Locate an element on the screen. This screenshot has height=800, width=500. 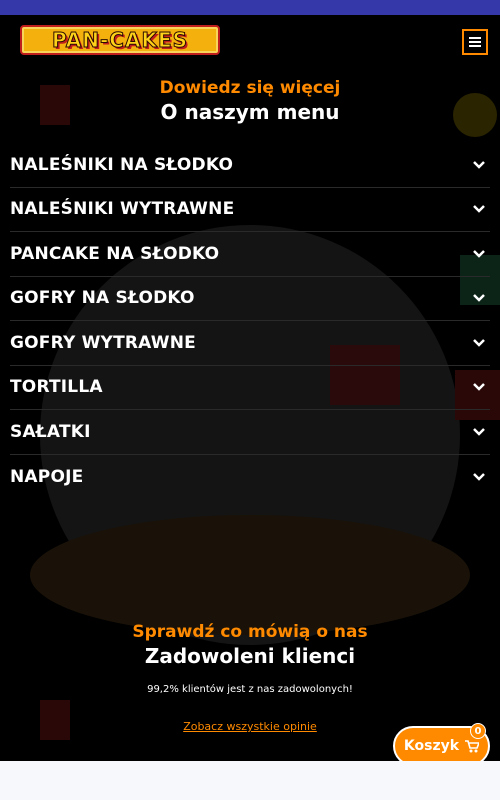
accordion-item-salatki: SAŁATKI is located at coordinates (250, 432).